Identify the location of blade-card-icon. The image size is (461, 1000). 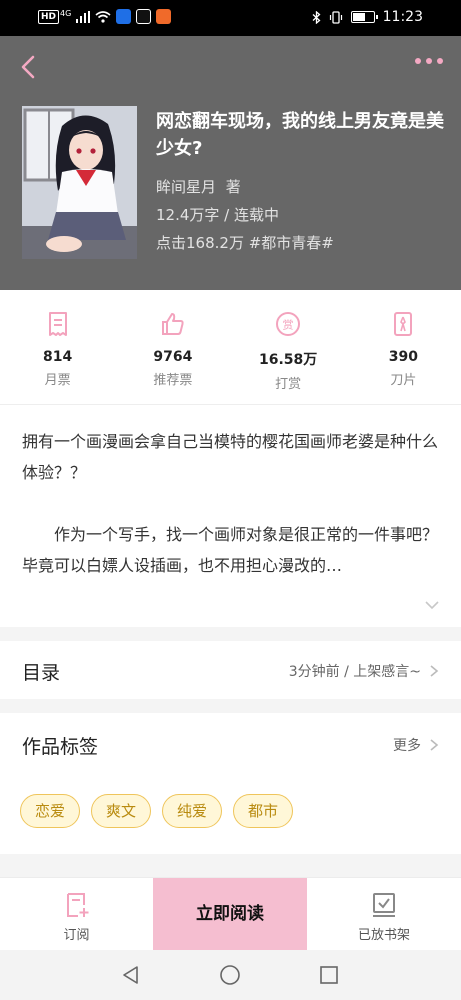
(403, 324).